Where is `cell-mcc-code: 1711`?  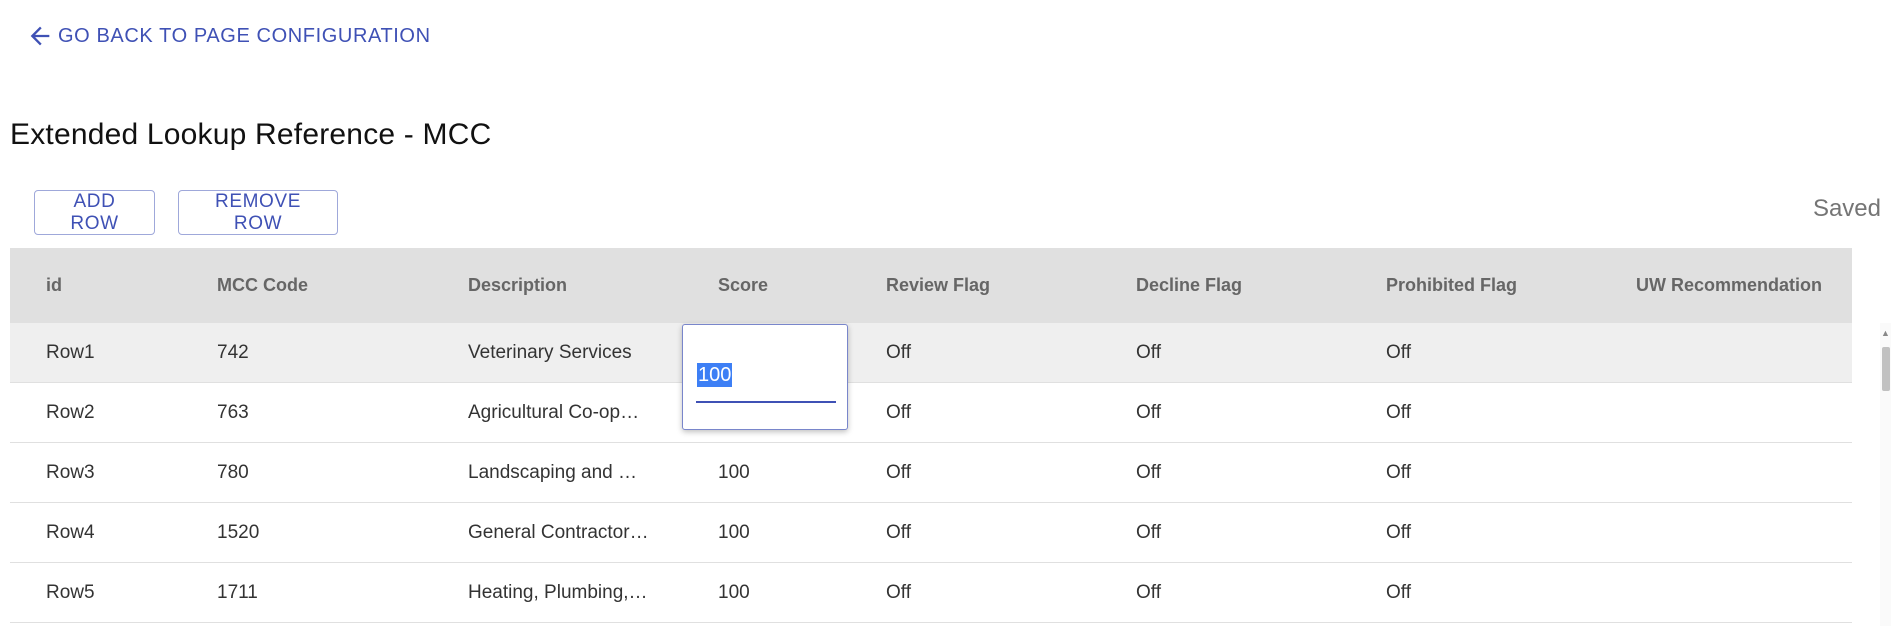
cell-mcc-code: 1711 is located at coordinates (332, 592).